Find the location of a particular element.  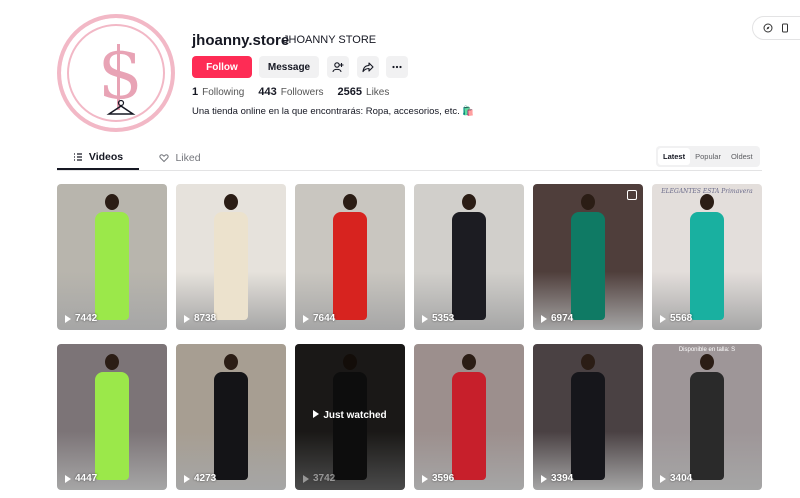

view-count: 3742 is located at coordinates (319, 478).